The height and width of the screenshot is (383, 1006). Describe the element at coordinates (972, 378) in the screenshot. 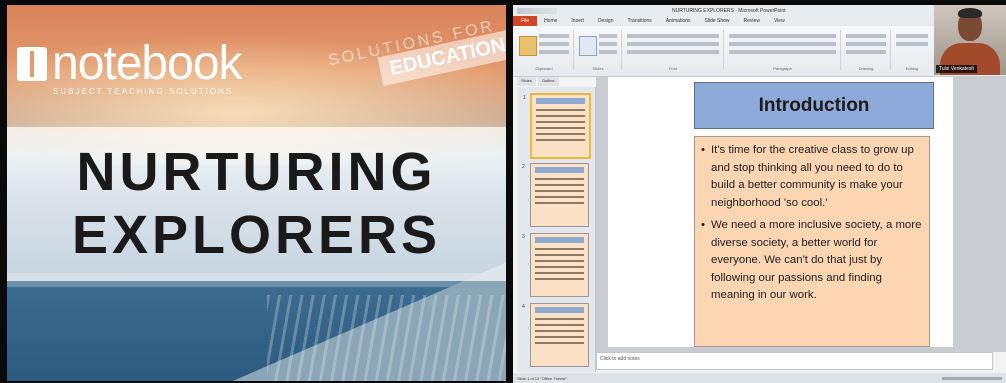

I see `zoom-slider` at that location.